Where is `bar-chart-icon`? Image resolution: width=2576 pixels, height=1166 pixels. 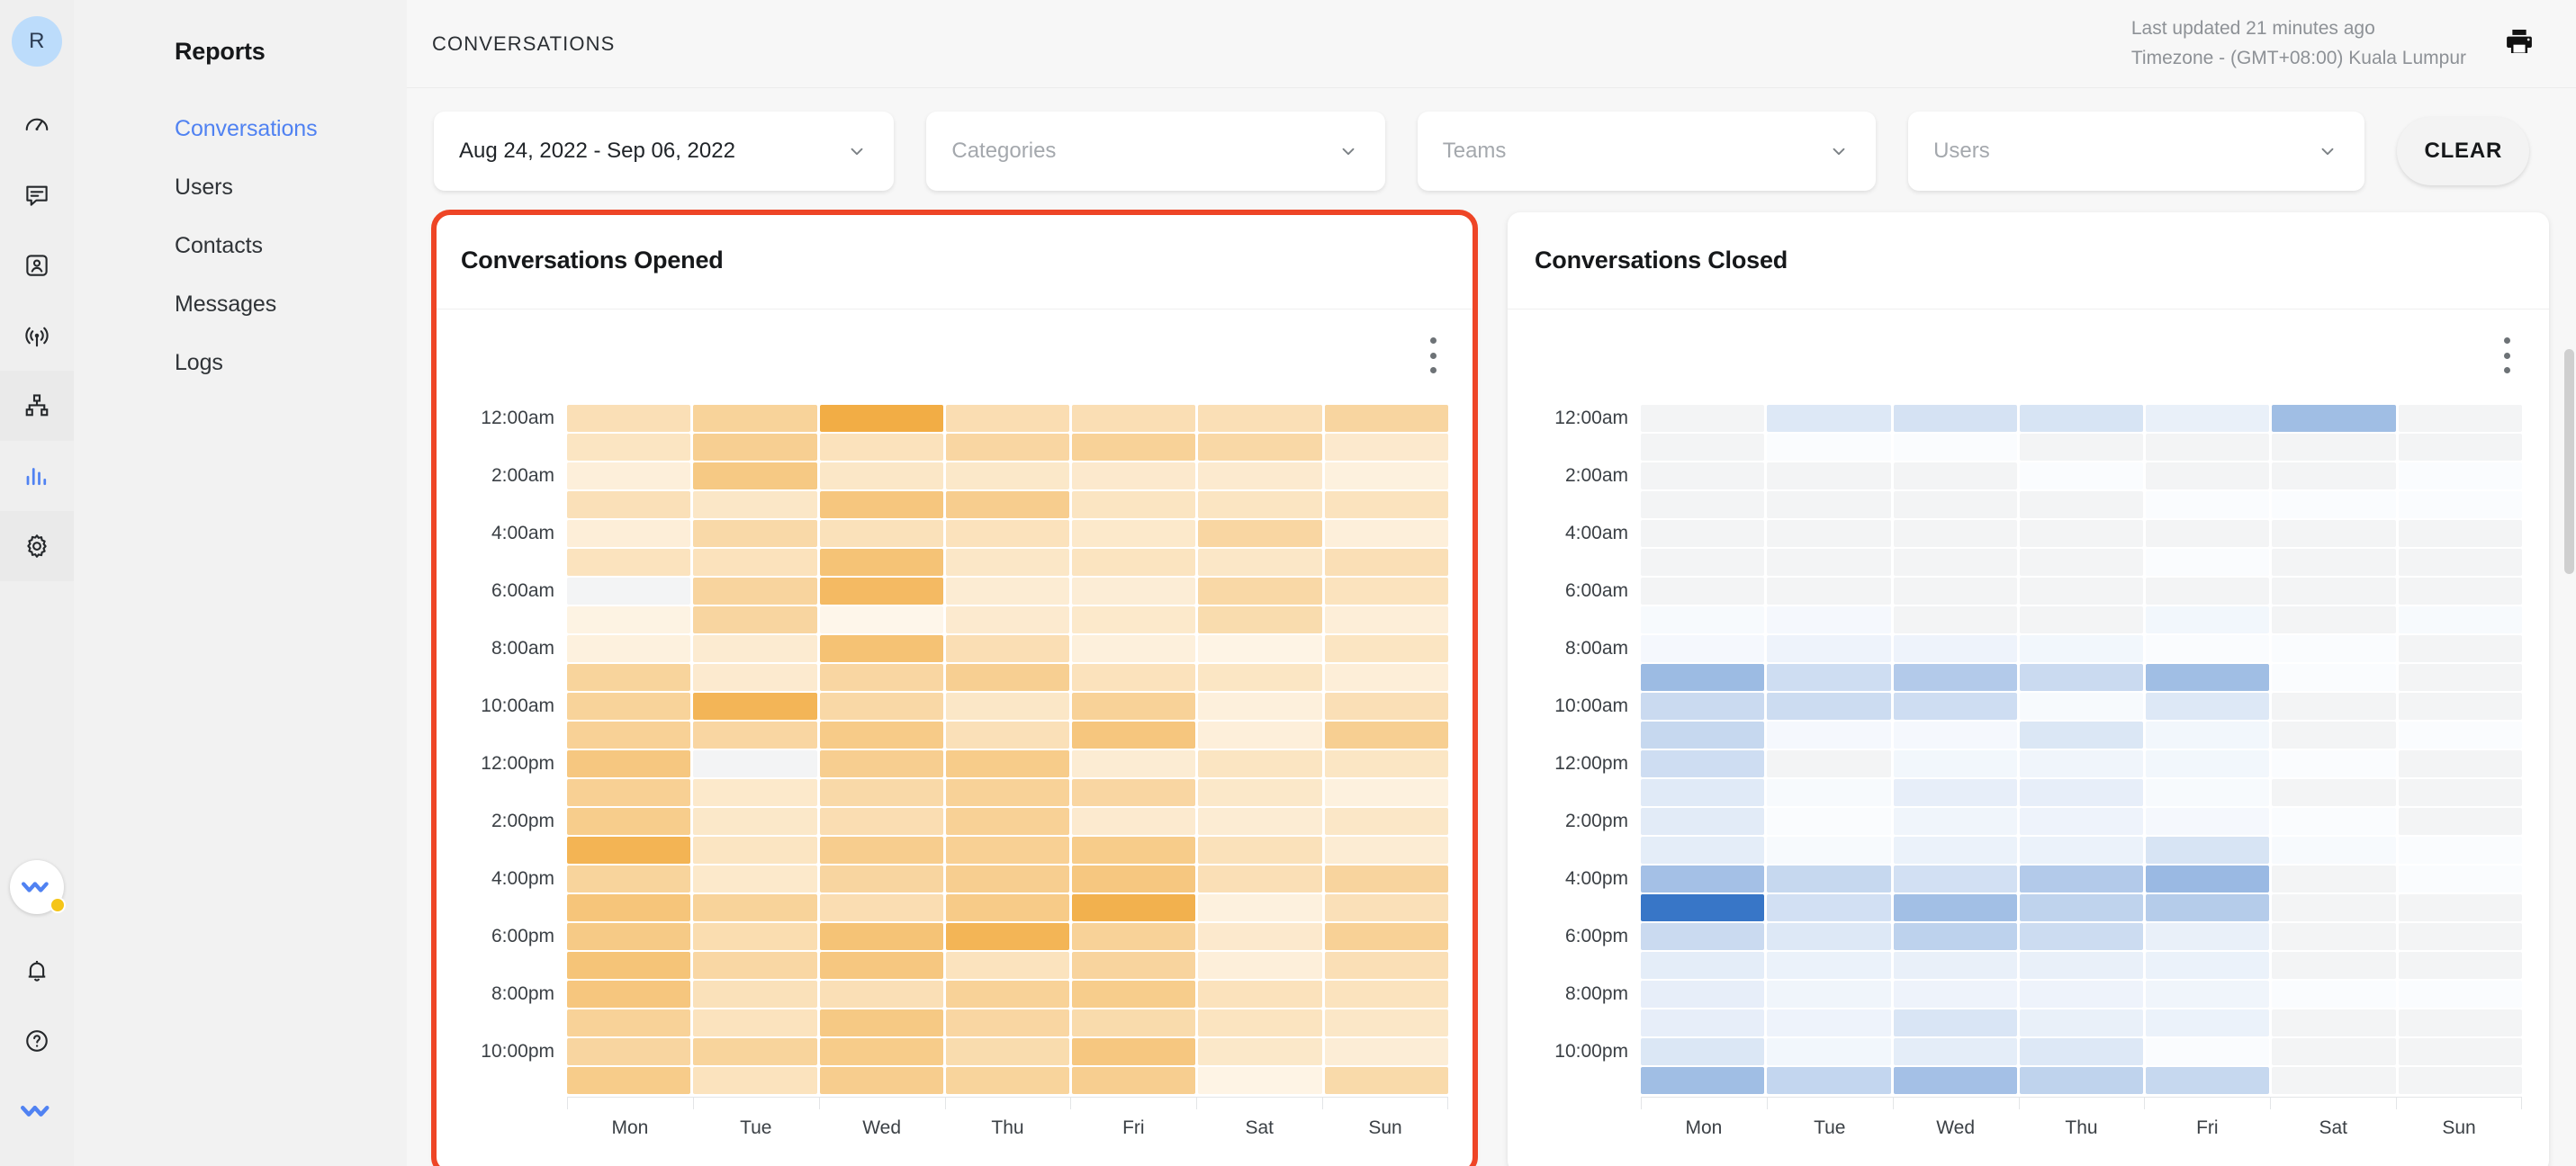
bar-chart-icon is located at coordinates (37, 476).